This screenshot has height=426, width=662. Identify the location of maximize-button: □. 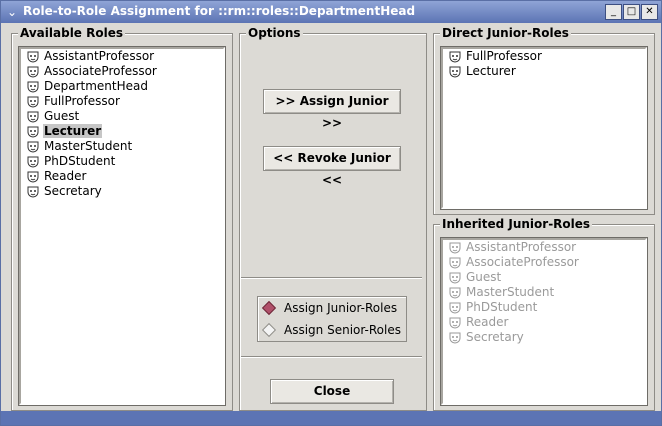
(631, 12).